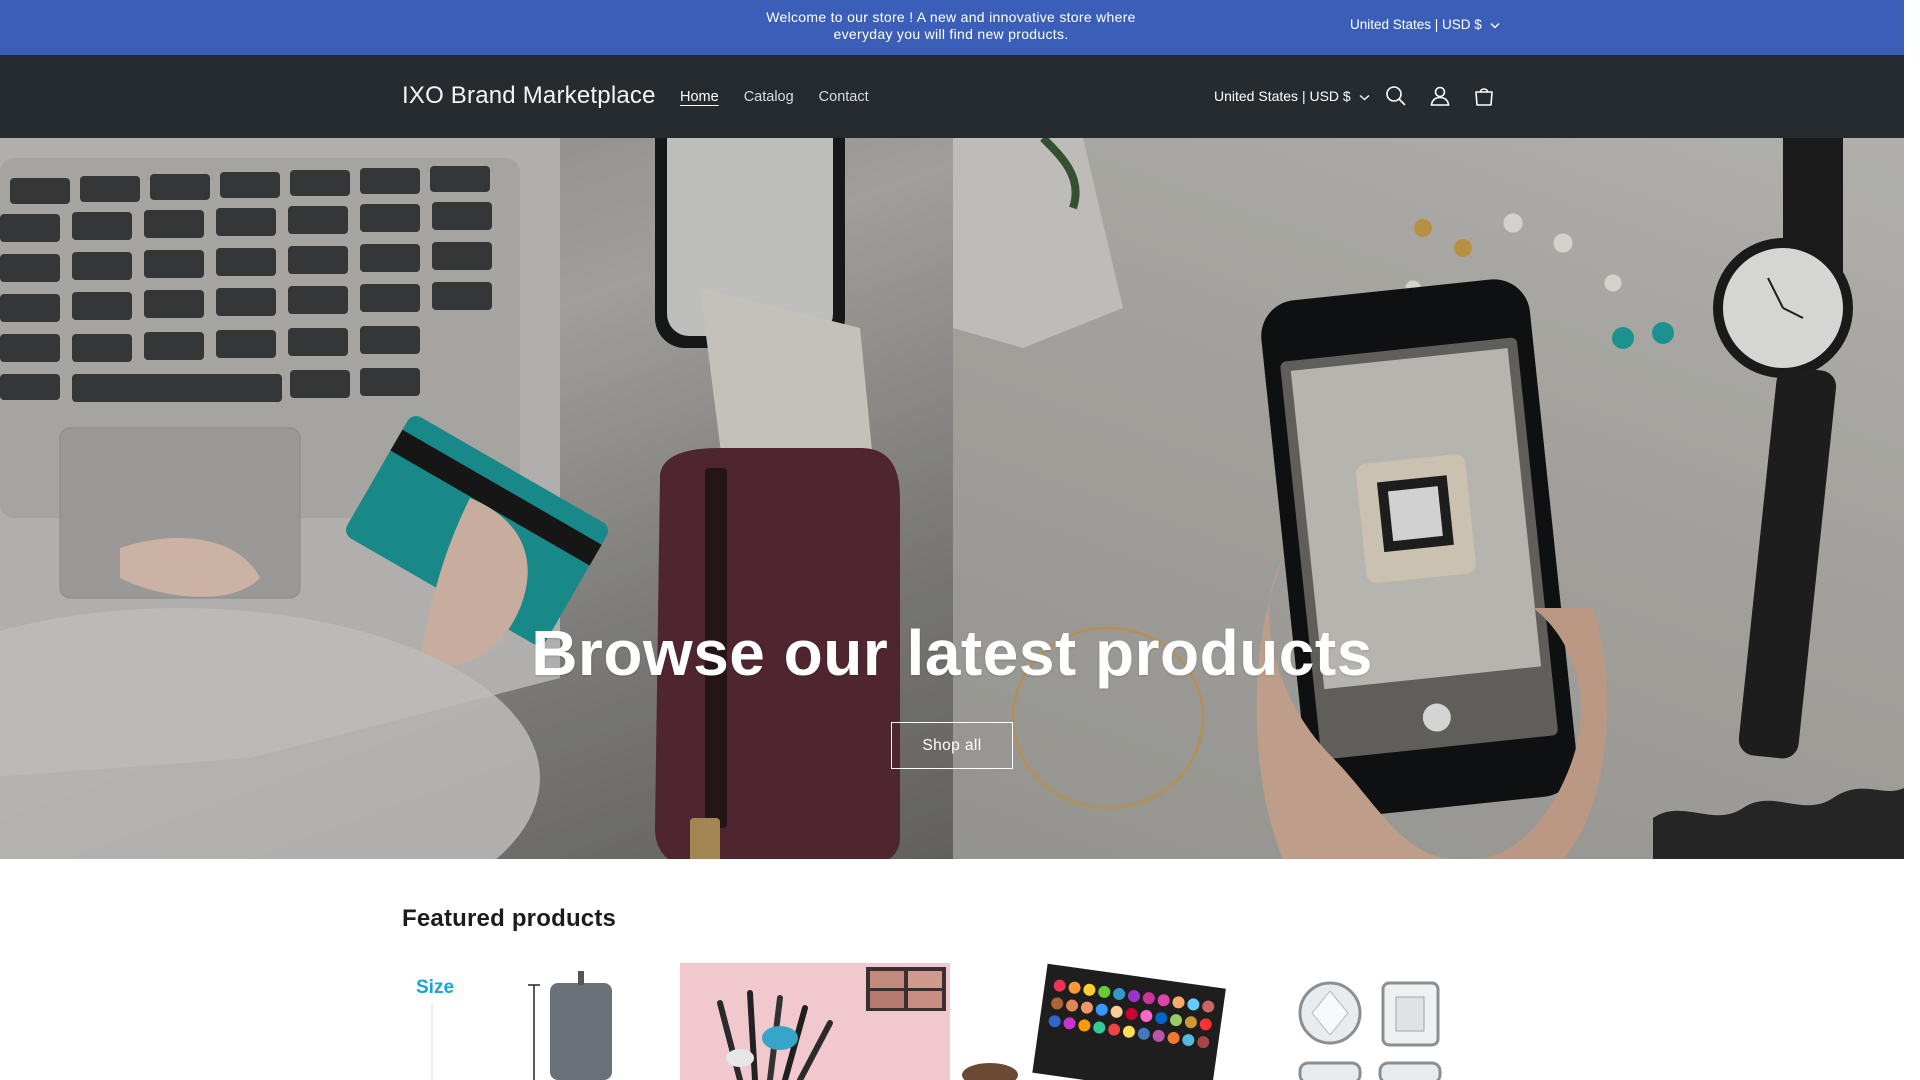 The image size is (1920, 1080). I want to click on header-country-label: United States | USD $, so click(1282, 96).